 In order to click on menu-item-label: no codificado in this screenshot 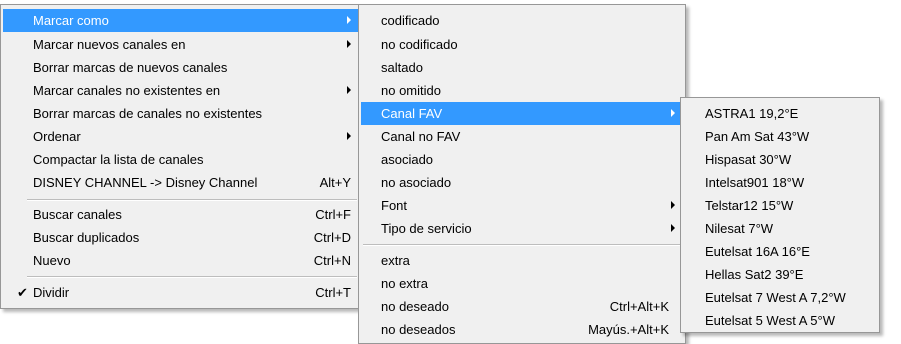, I will do `click(419, 44)`.